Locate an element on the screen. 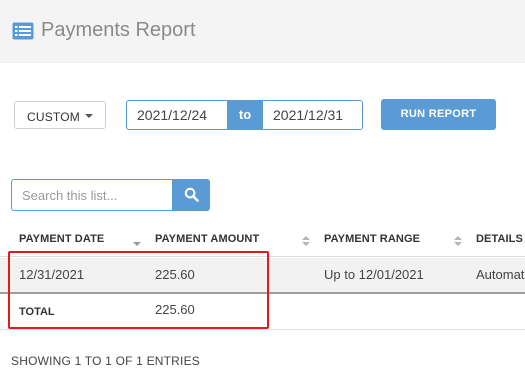 Image resolution: width=525 pixels, height=385 pixels. total-label: TOTAL is located at coordinates (37, 312).